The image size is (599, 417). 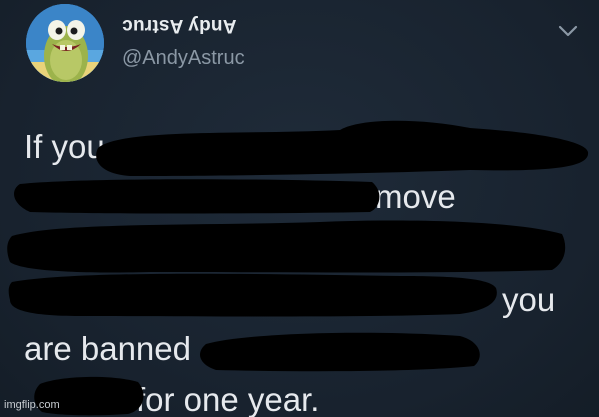 I want to click on tweet-text-line-6: for one year., so click(x=228, y=399).